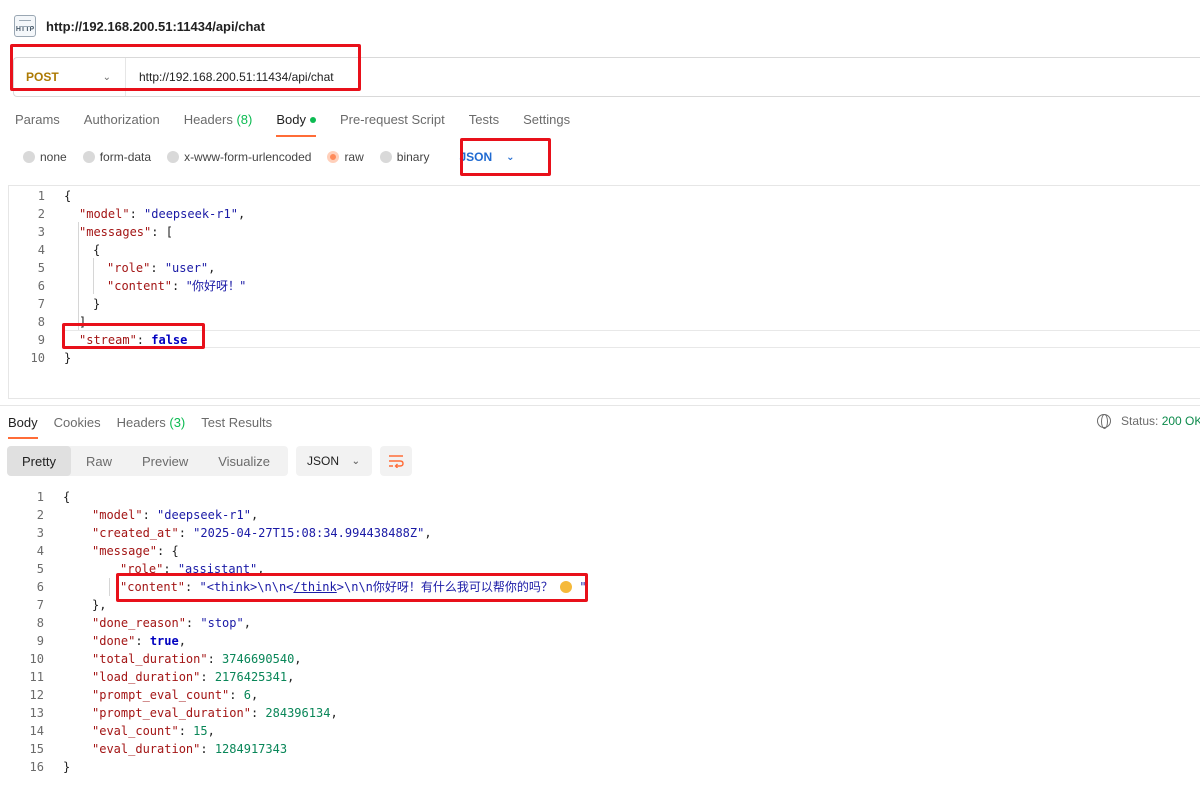 The width and height of the screenshot is (1200, 790). Describe the element at coordinates (37, 122) in the screenshot. I see `tab-params: Params` at that location.